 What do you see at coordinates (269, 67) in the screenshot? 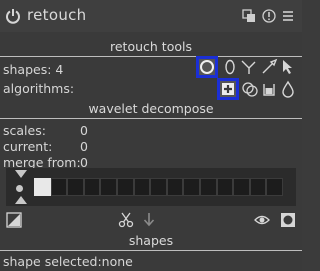
I see `brush-icon` at bounding box center [269, 67].